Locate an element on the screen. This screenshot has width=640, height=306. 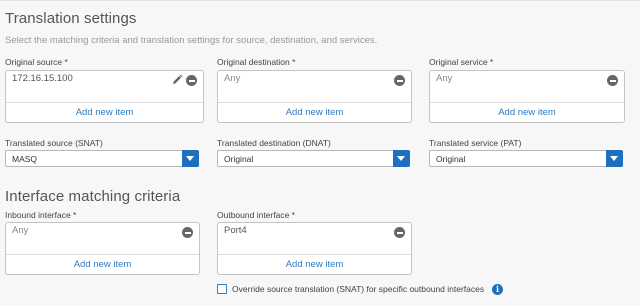
remove-outbound-icon is located at coordinates (399, 232).